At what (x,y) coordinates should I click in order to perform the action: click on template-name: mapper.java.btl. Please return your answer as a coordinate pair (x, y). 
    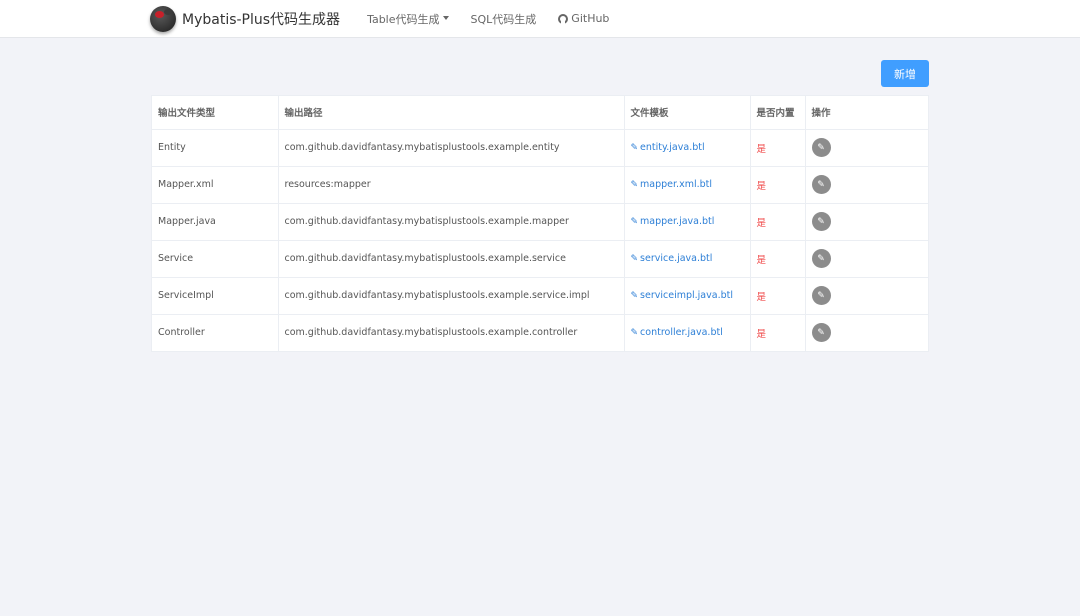
    Looking at the image, I should click on (677, 221).